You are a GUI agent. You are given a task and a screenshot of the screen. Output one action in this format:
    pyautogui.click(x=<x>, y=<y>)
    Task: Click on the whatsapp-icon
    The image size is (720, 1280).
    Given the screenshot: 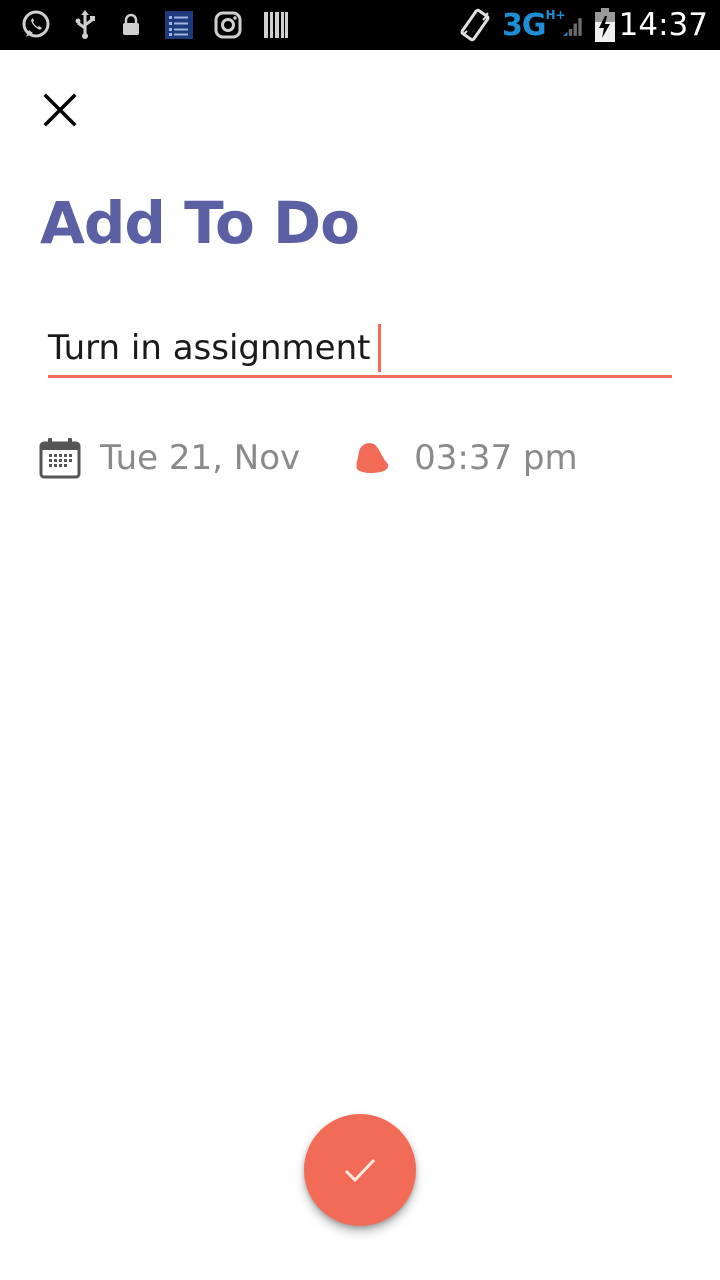 What is the action you would take?
    pyautogui.click(x=36, y=25)
    